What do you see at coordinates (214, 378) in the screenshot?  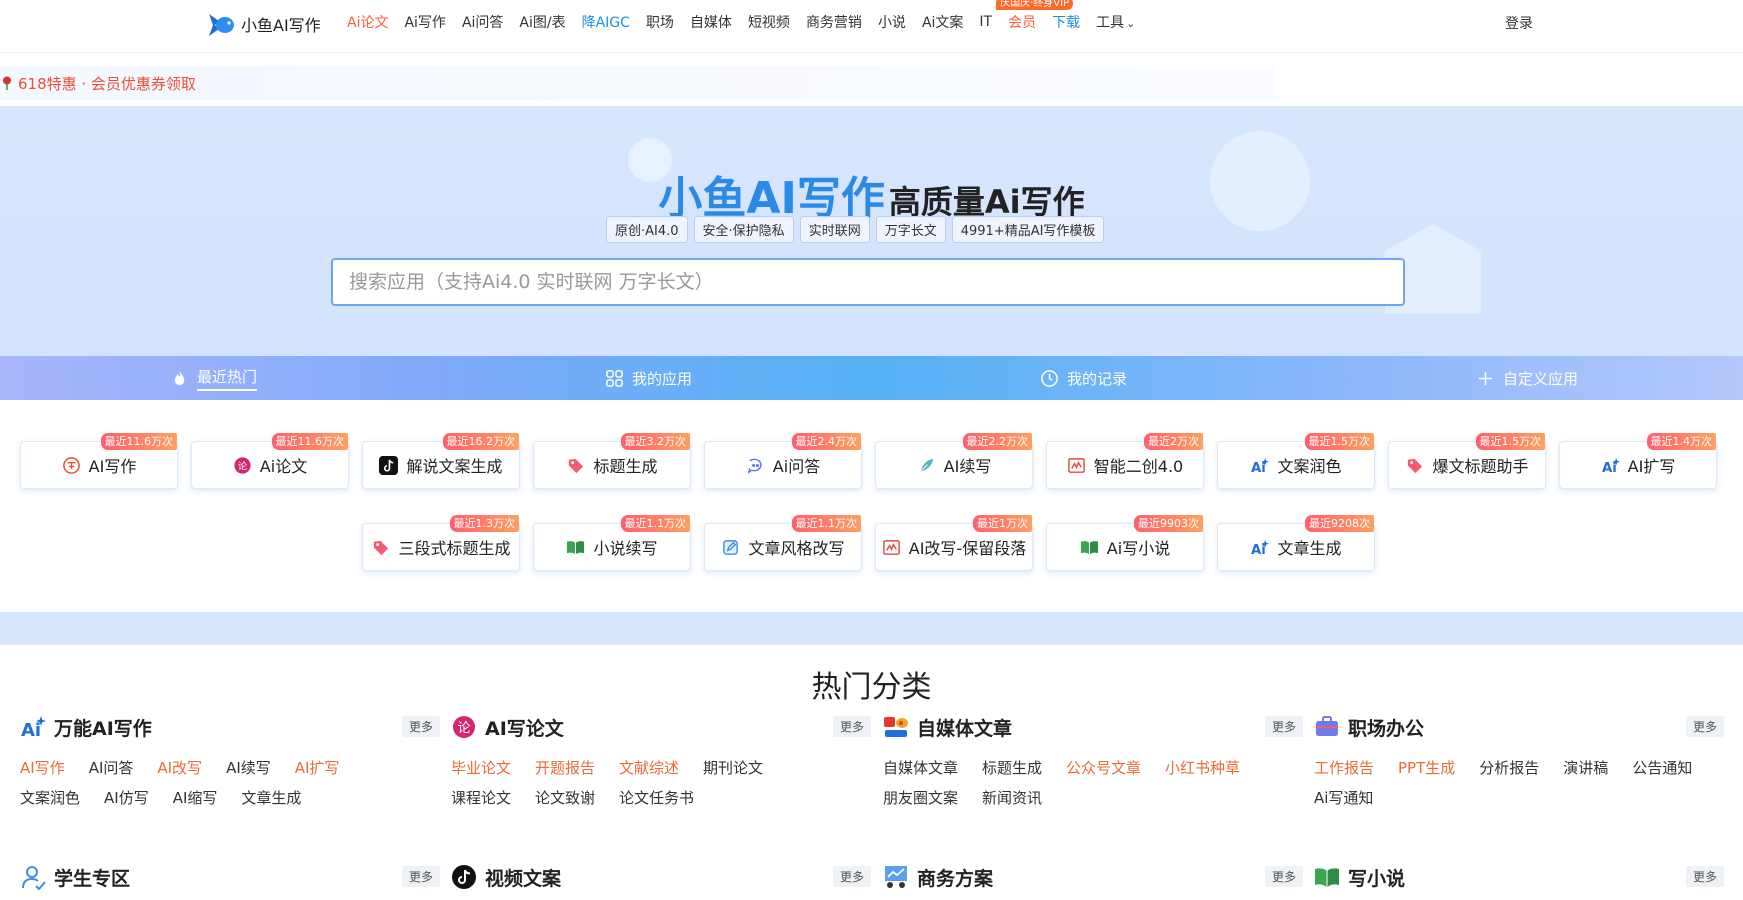 I see `tab-recent-hot: 最近热门` at bounding box center [214, 378].